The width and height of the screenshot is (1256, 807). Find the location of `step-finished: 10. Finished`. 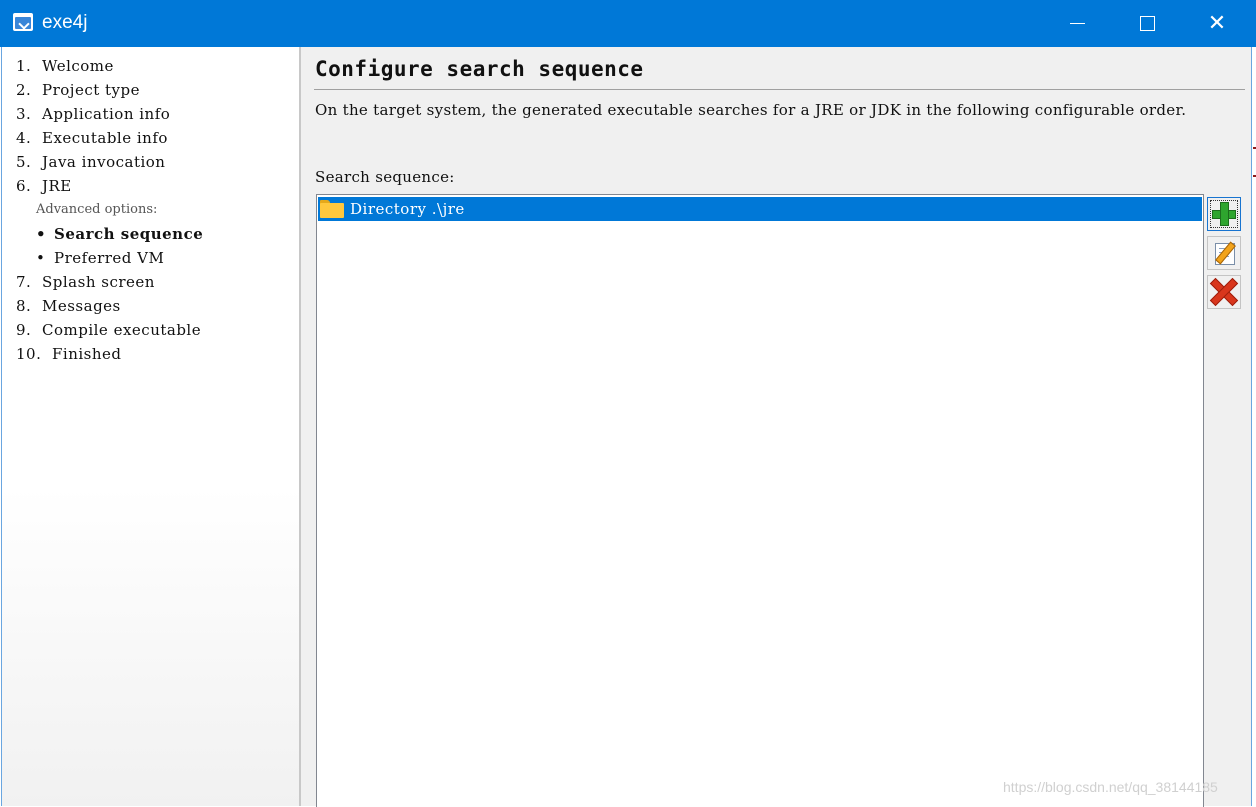

step-finished: 10. Finished is located at coordinates (69, 354).